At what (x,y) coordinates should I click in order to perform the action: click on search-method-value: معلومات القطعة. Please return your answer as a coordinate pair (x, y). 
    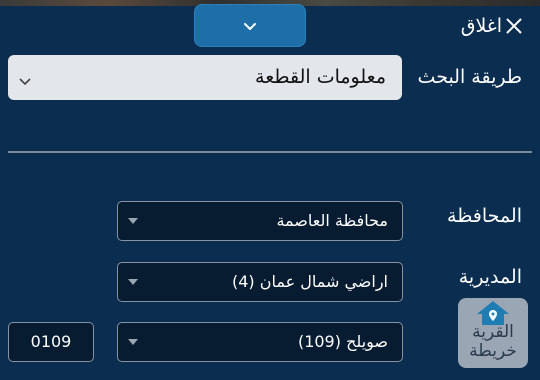
    Looking at the image, I should click on (320, 77).